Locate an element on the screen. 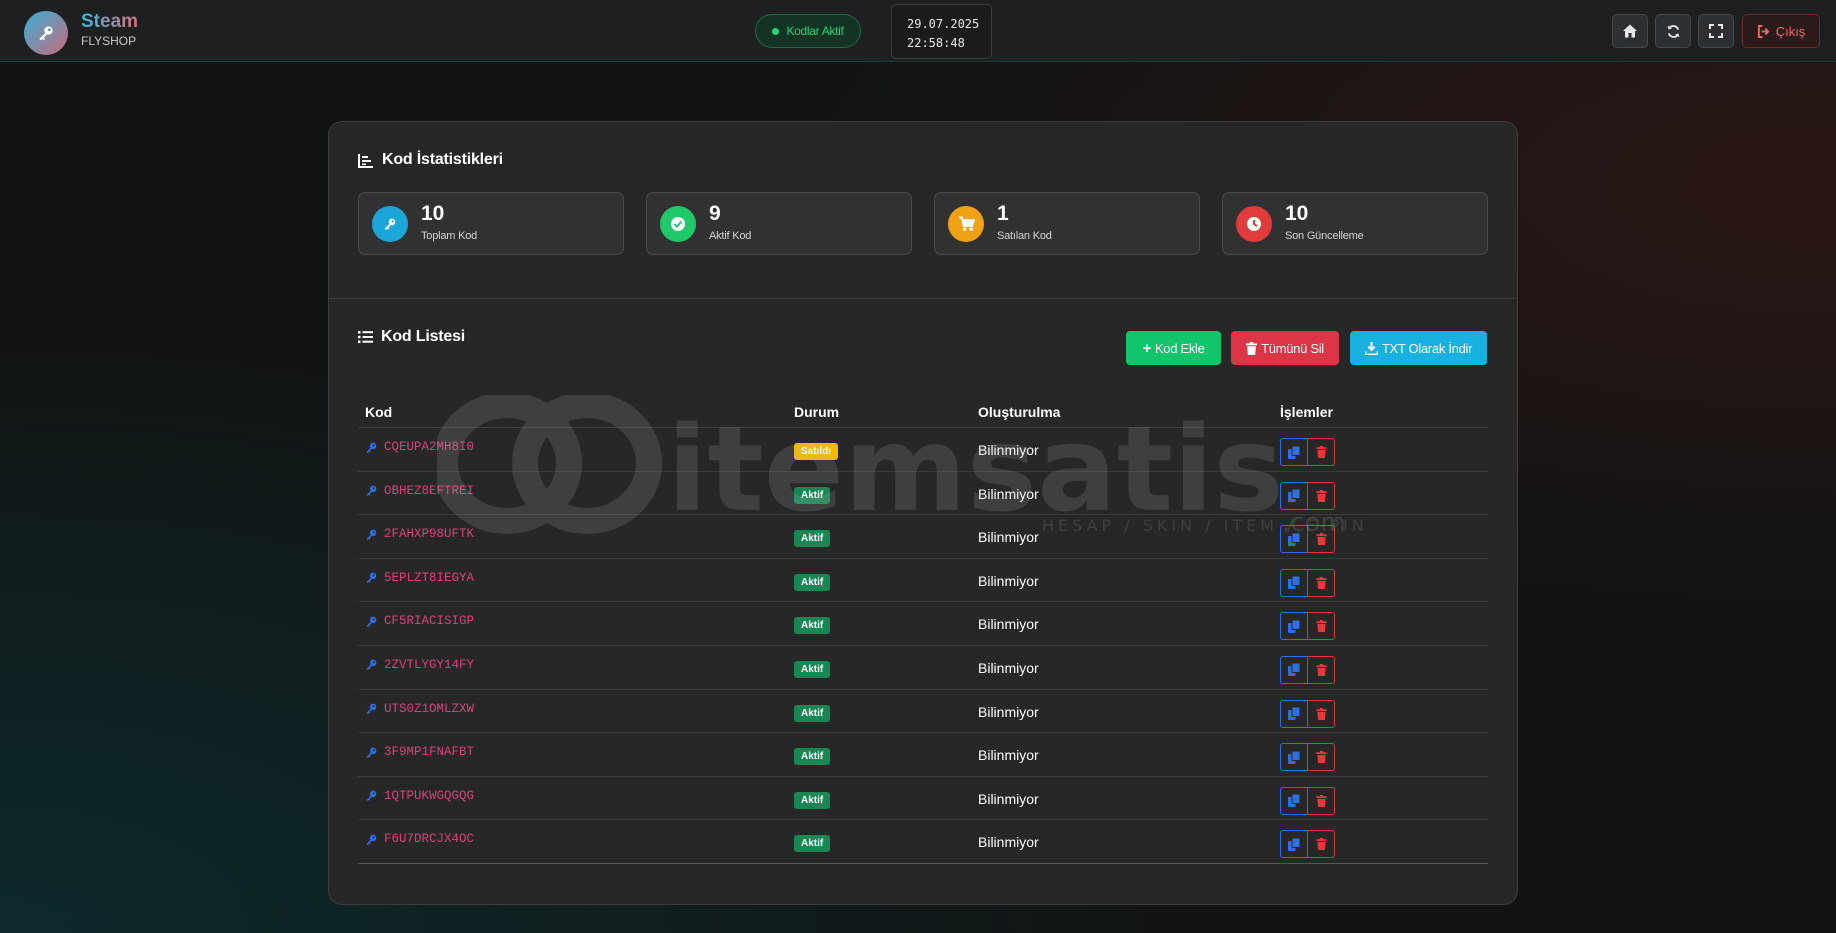 The width and height of the screenshot is (1836, 933). code-text: OBHEZ8EFTREI is located at coordinates (429, 491).